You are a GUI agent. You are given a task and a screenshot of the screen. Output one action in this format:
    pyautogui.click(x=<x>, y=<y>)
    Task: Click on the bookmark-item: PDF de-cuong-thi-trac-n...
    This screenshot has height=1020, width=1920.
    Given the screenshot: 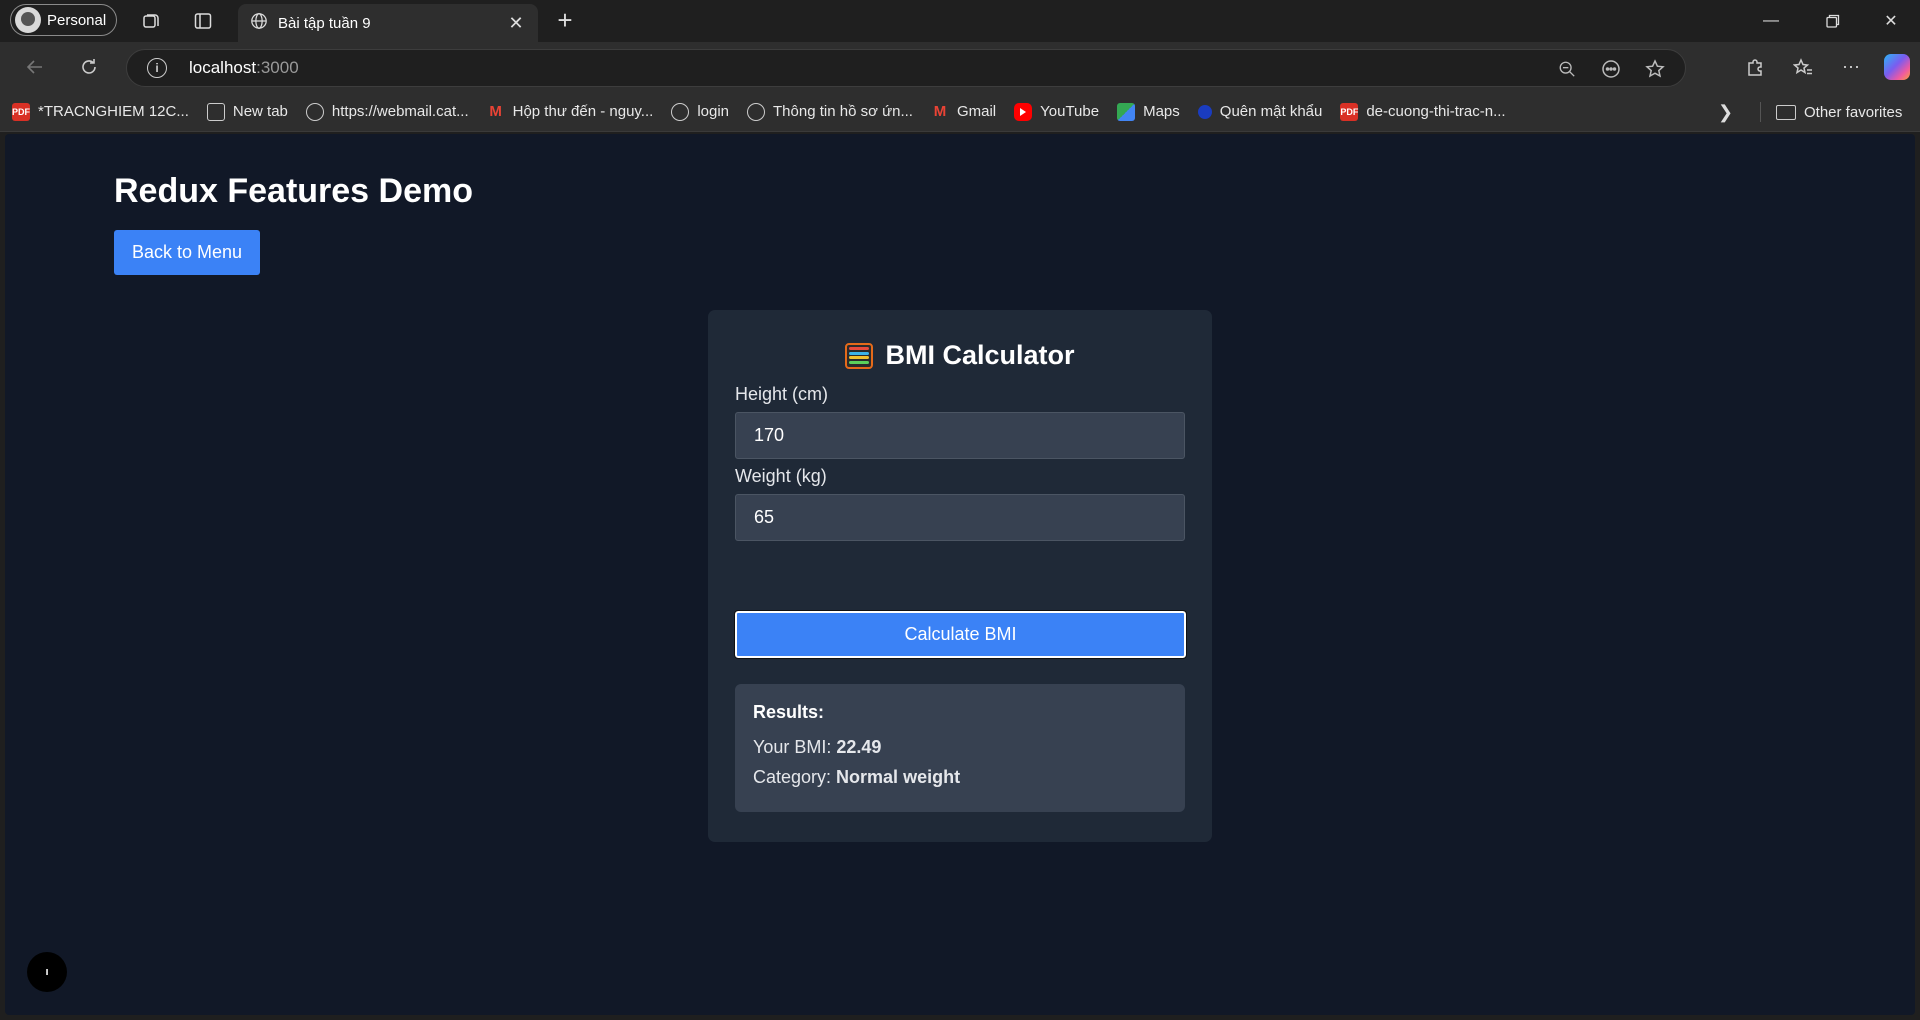 What is the action you would take?
    pyautogui.click(x=1423, y=111)
    